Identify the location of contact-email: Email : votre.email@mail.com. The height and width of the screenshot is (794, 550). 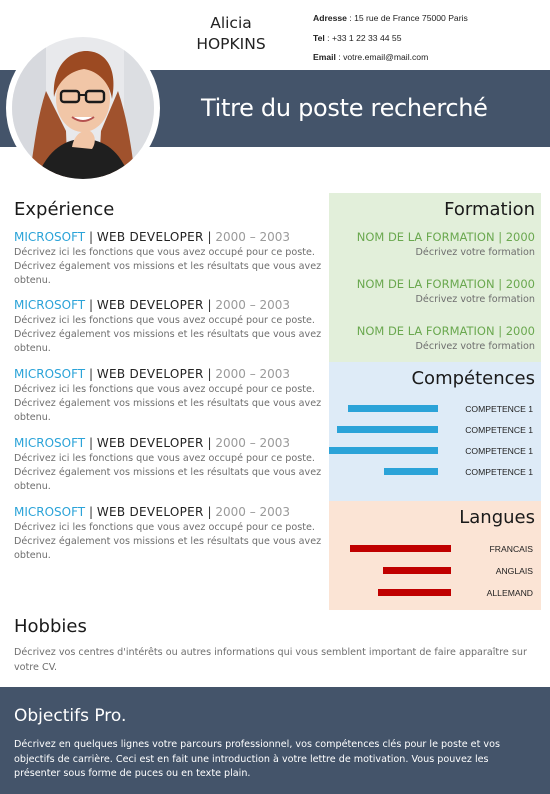
(390, 60).